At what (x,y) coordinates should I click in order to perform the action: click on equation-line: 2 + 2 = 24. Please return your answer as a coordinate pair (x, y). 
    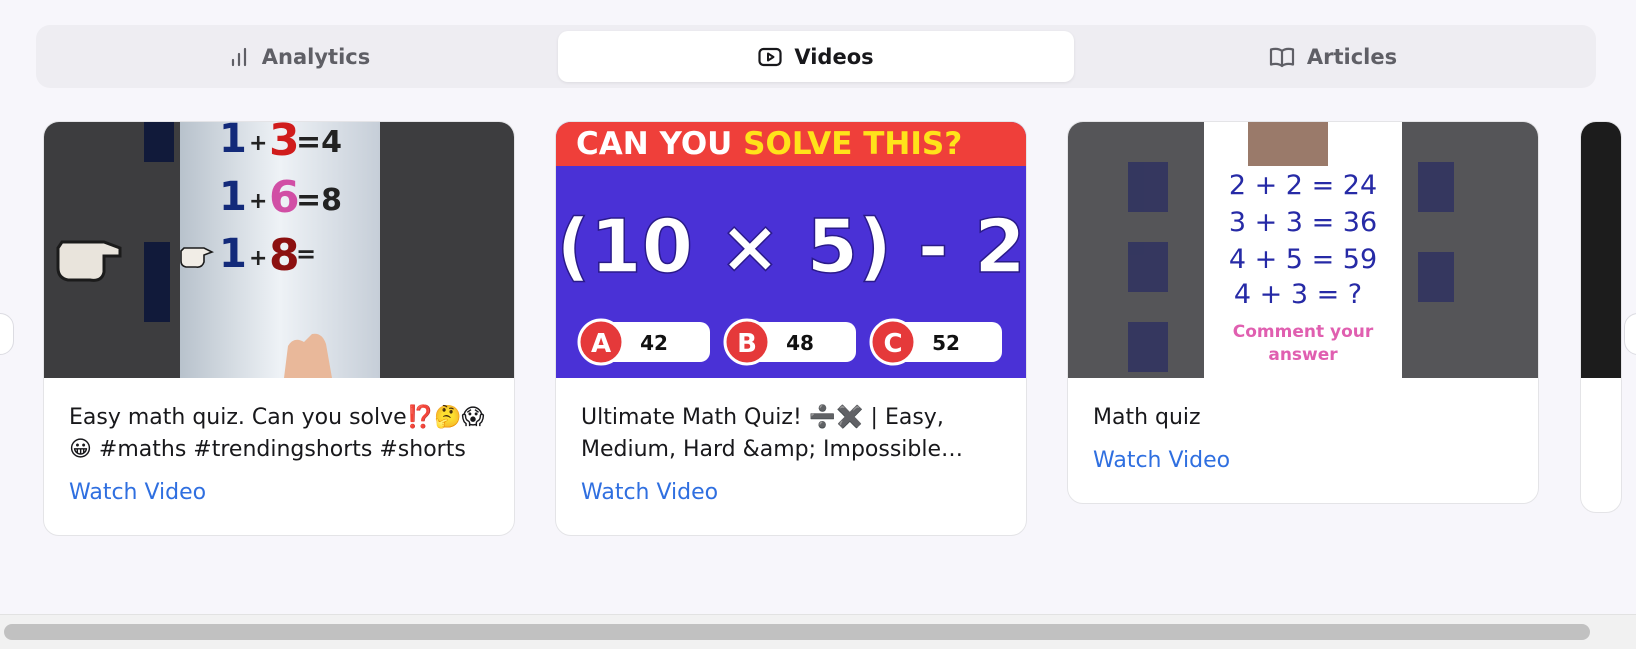
    Looking at the image, I should click on (1303, 185).